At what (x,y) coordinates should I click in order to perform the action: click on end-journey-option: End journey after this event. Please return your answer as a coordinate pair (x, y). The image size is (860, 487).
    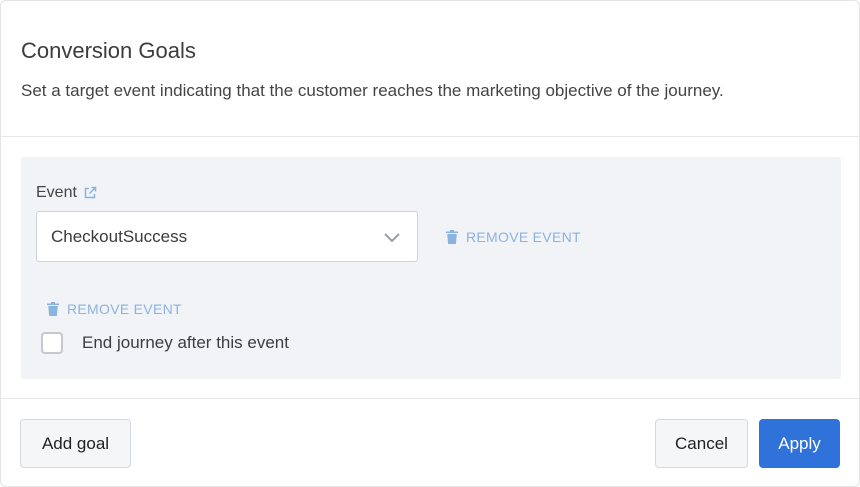
    Looking at the image, I should click on (165, 343).